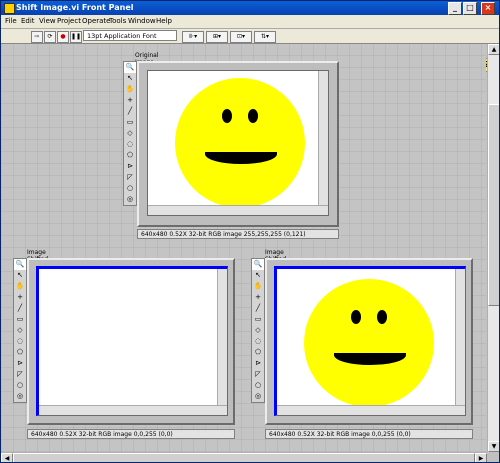 This screenshot has width=500, height=463. I want to click on scroll-up-icon: ▲, so click(493, 49).